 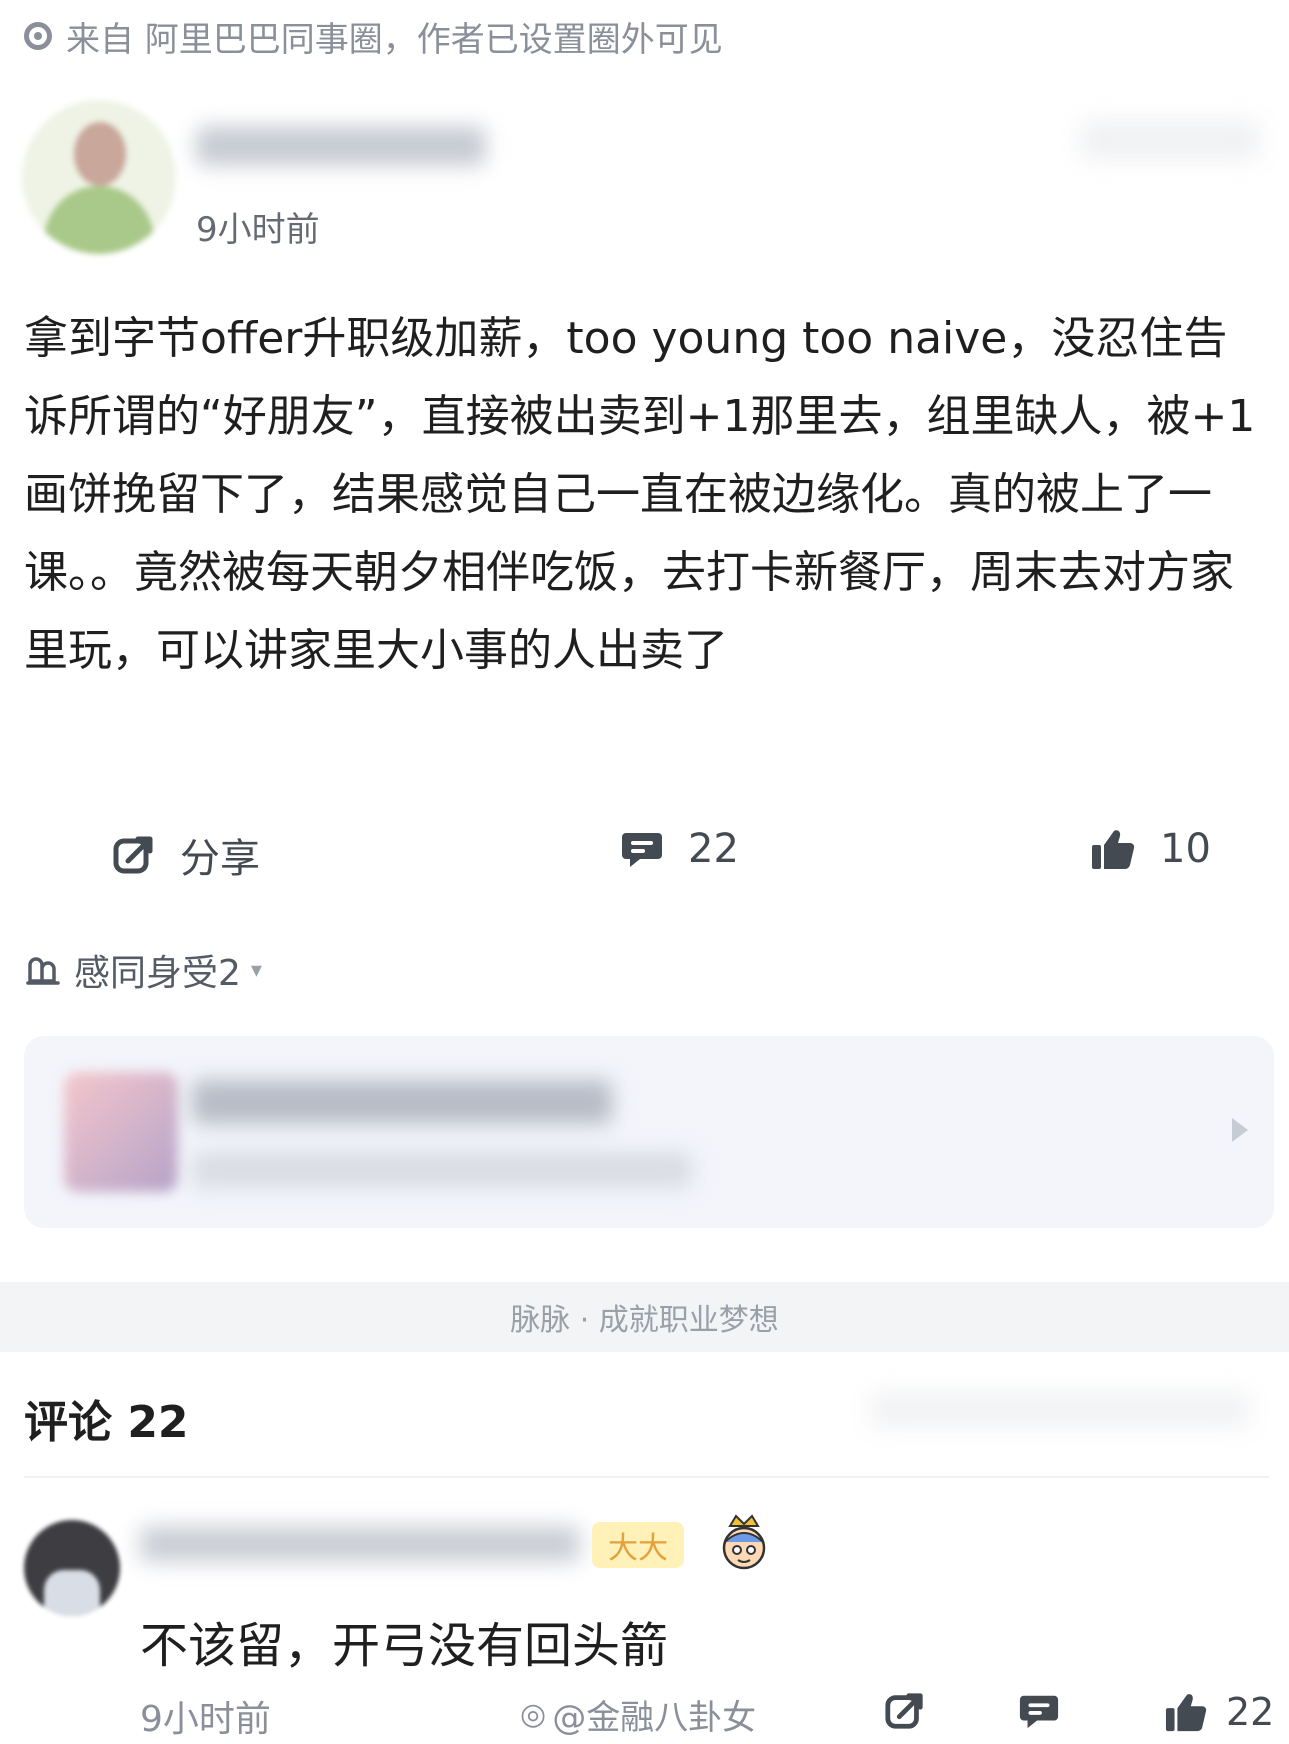 I want to click on comment-reply-button, so click(x=1051, y=1711).